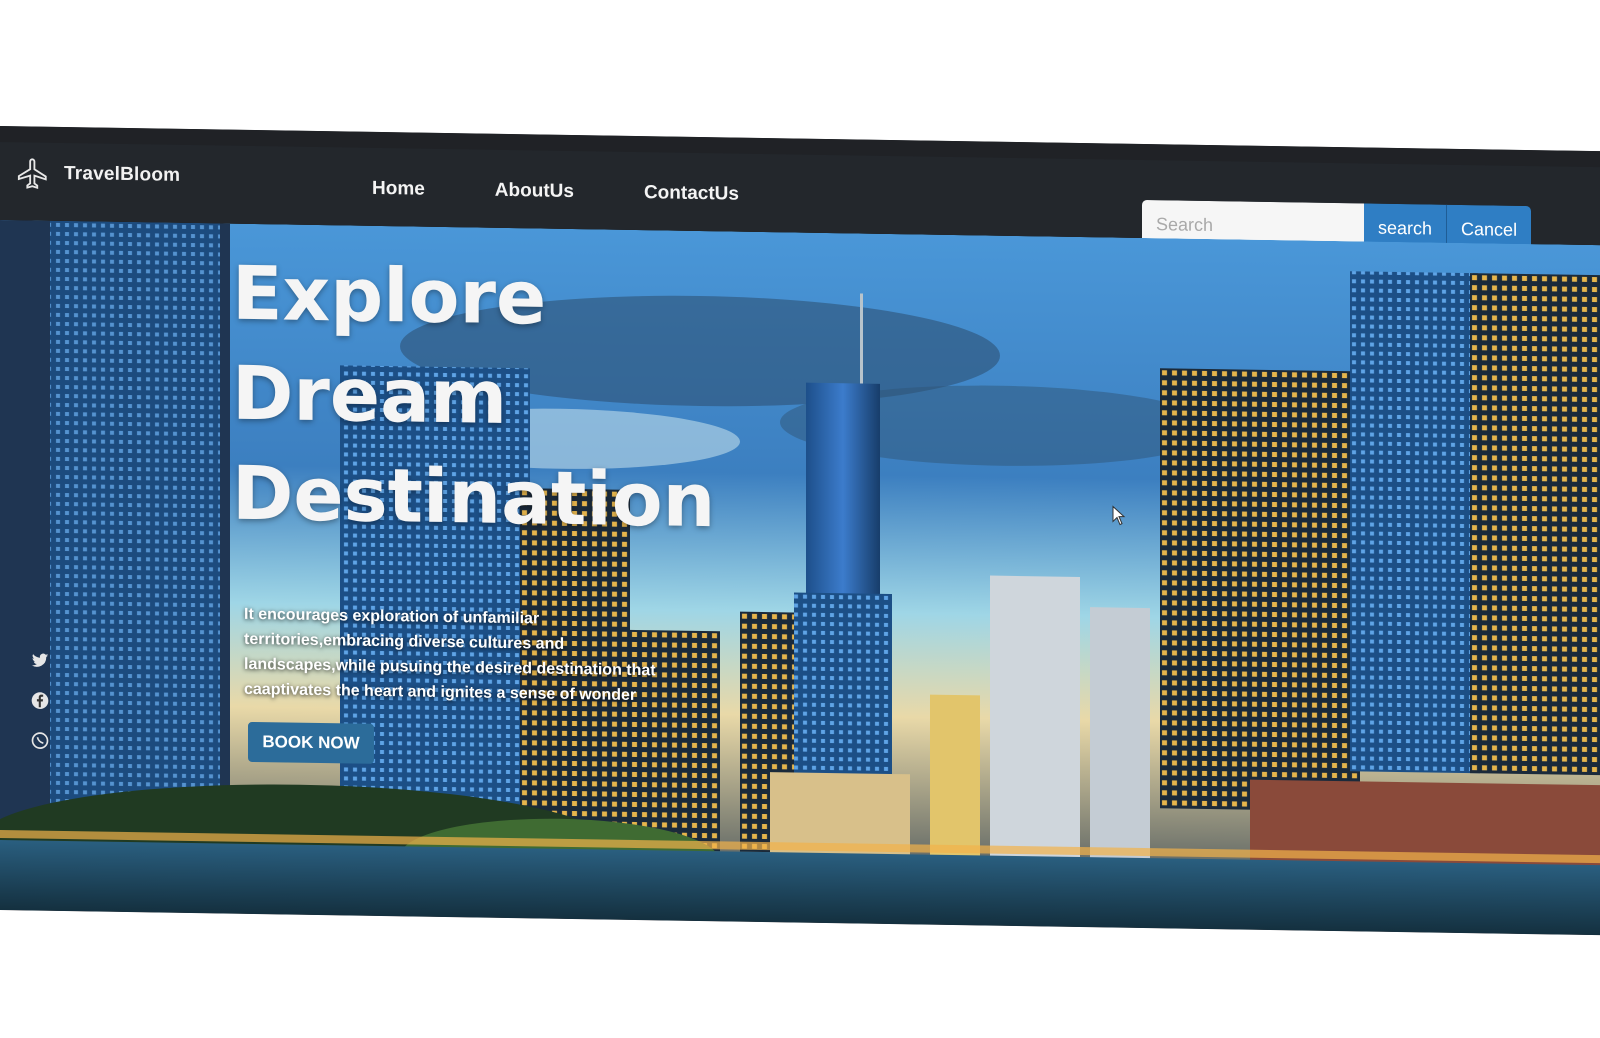 The width and height of the screenshot is (1600, 1038). Describe the element at coordinates (370, 395) in the screenshot. I see `headline-line: Dream` at that location.